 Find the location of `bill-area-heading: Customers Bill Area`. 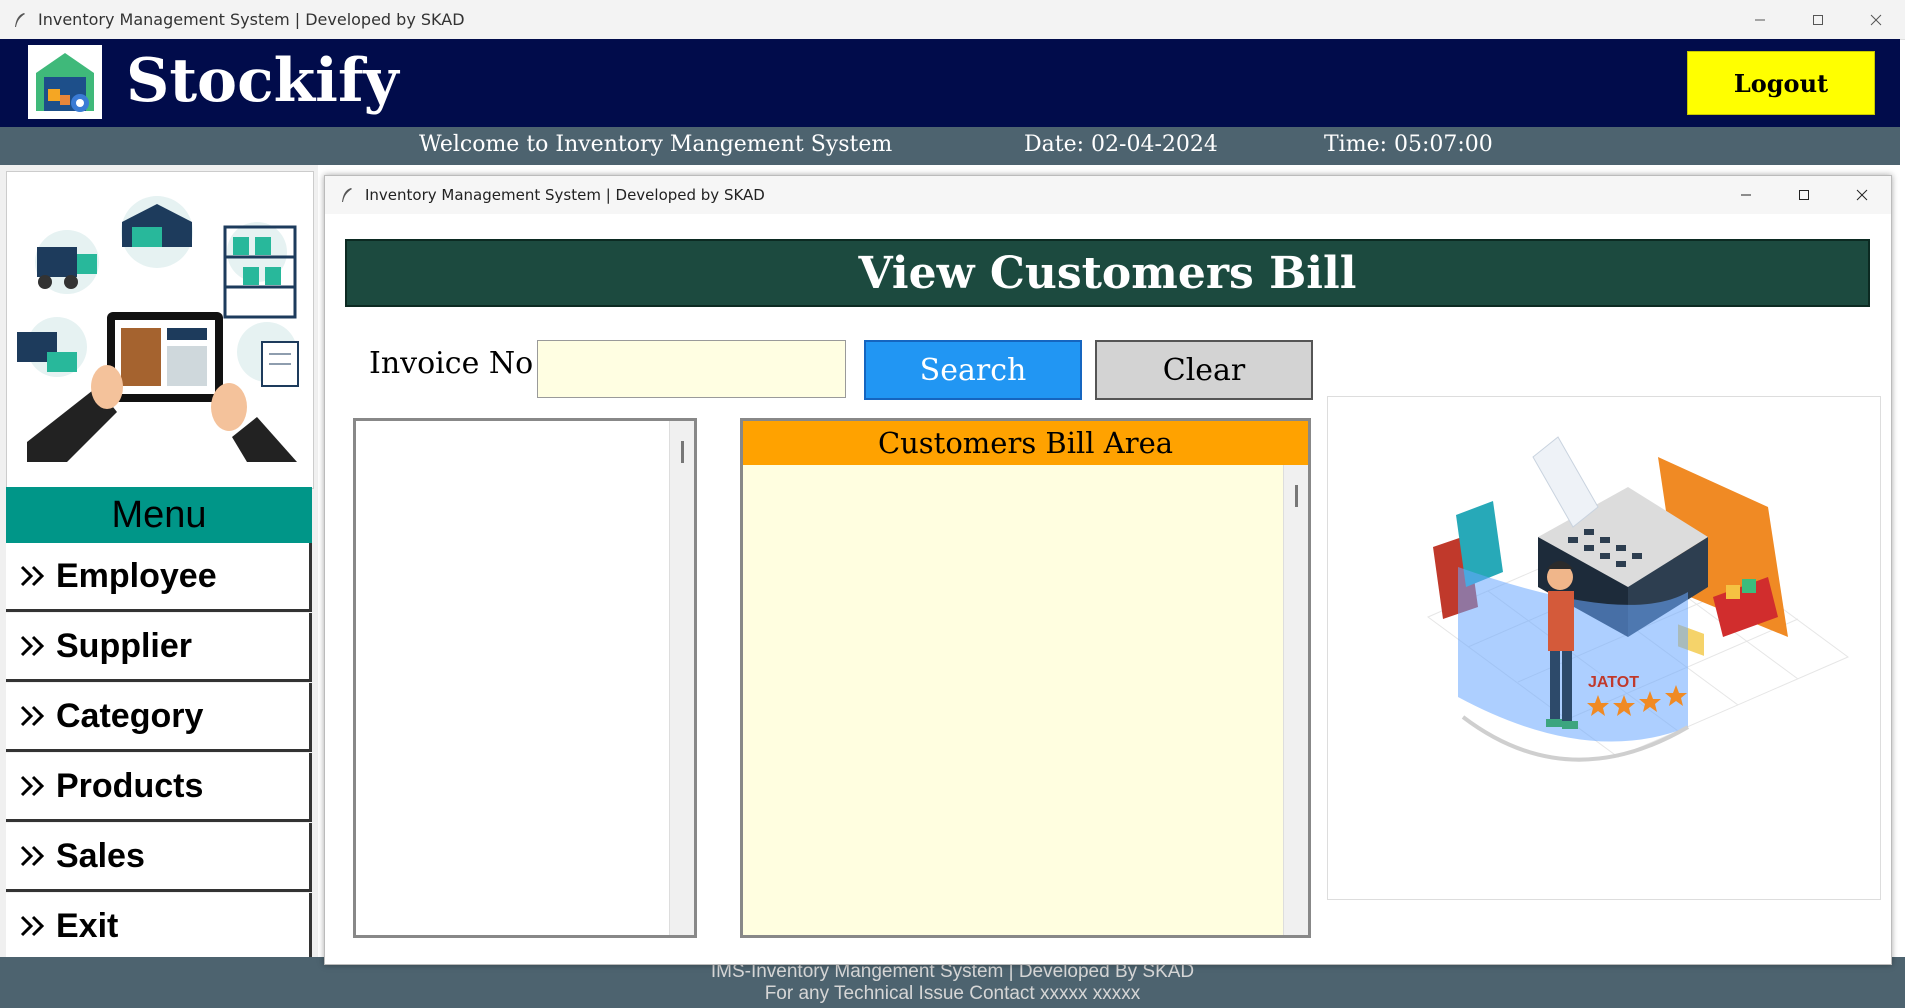

bill-area-heading: Customers Bill Area is located at coordinates (1025, 443).